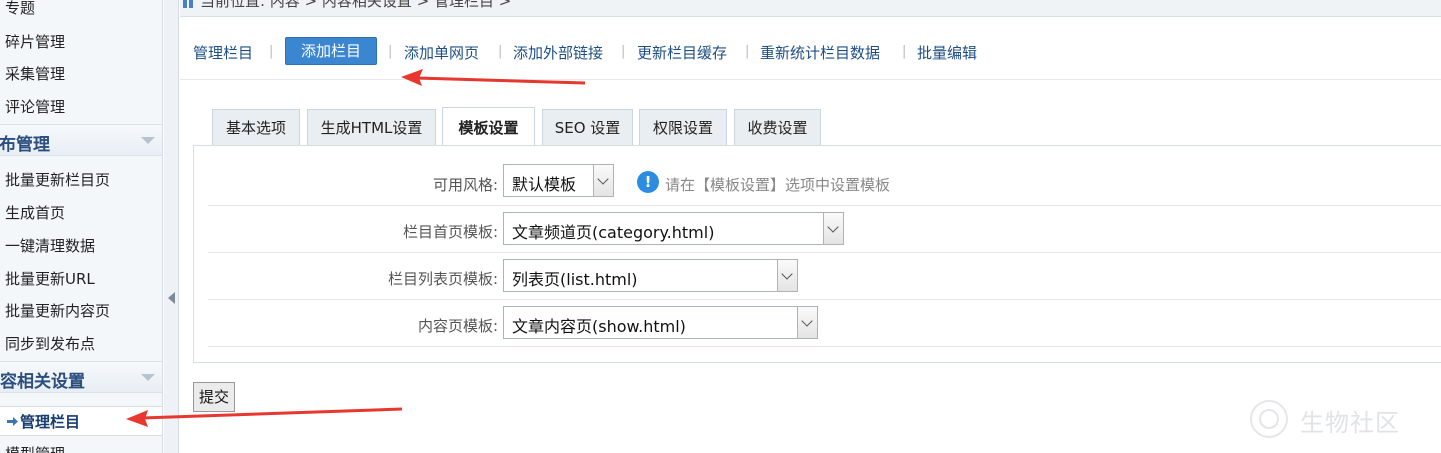 The width and height of the screenshot is (1441, 453). Describe the element at coordinates (371, 127) in the screenshot. I see `tab-html: 生成HTML设置` at that location.